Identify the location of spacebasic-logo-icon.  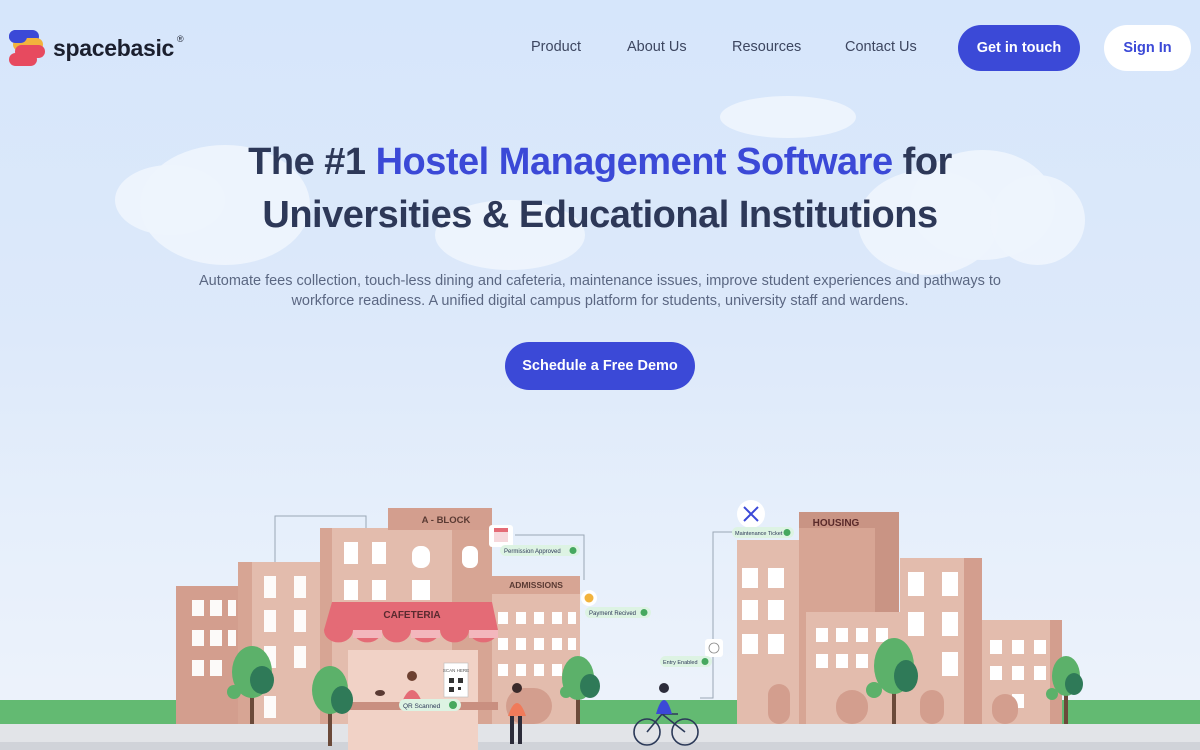
(27, 48).